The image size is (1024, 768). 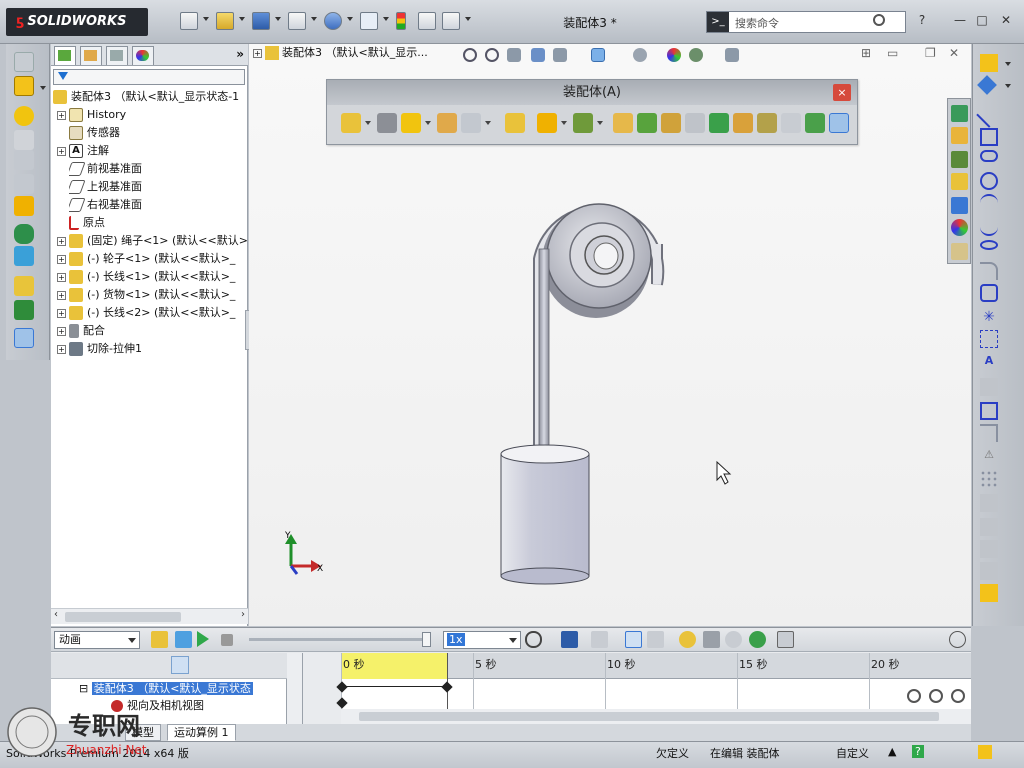 What do you see at coordinates (206, 19) in the screenshot?
I see `new-dropdown-icon` at bounding box center [206, 19].